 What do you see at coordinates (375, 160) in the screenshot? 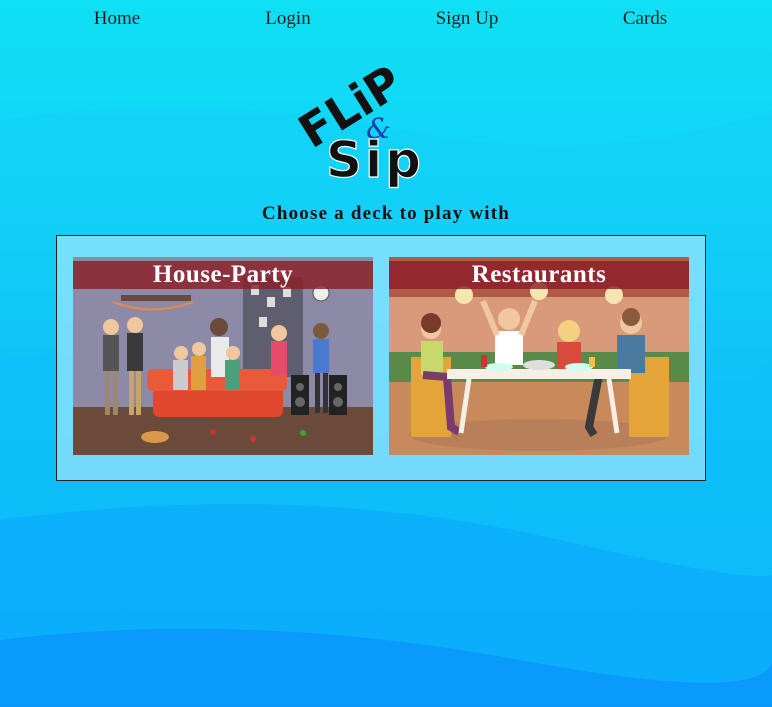
I see `logo-sip-text: Sip` at bounding box center [375, 160].